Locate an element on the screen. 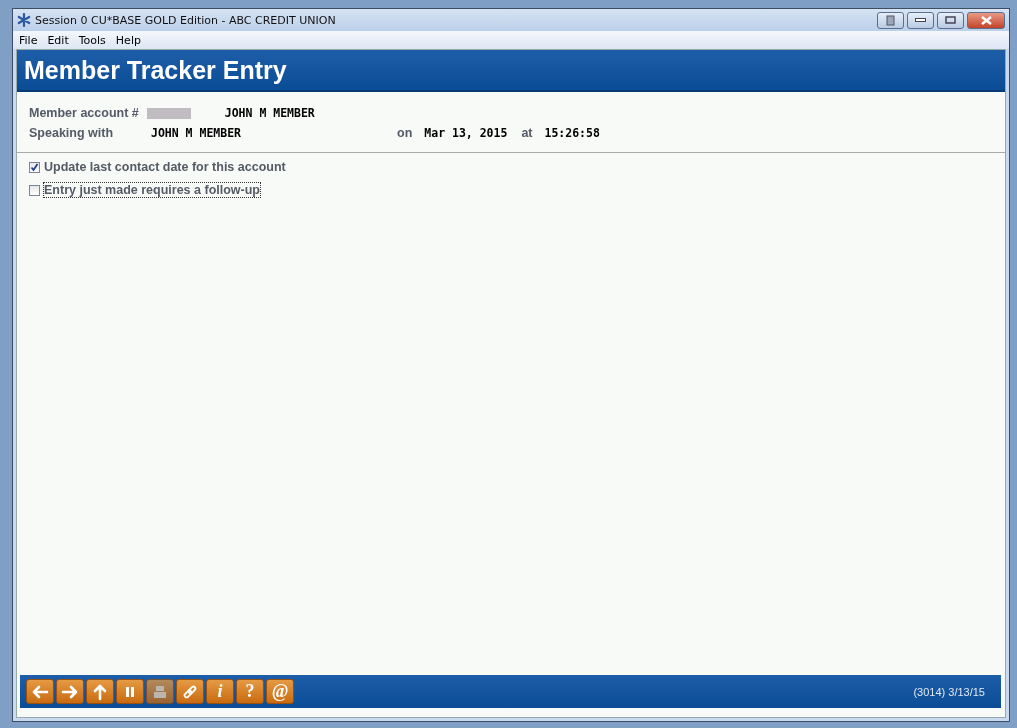  menu-item: Edit is located at coordinates (58, 40).